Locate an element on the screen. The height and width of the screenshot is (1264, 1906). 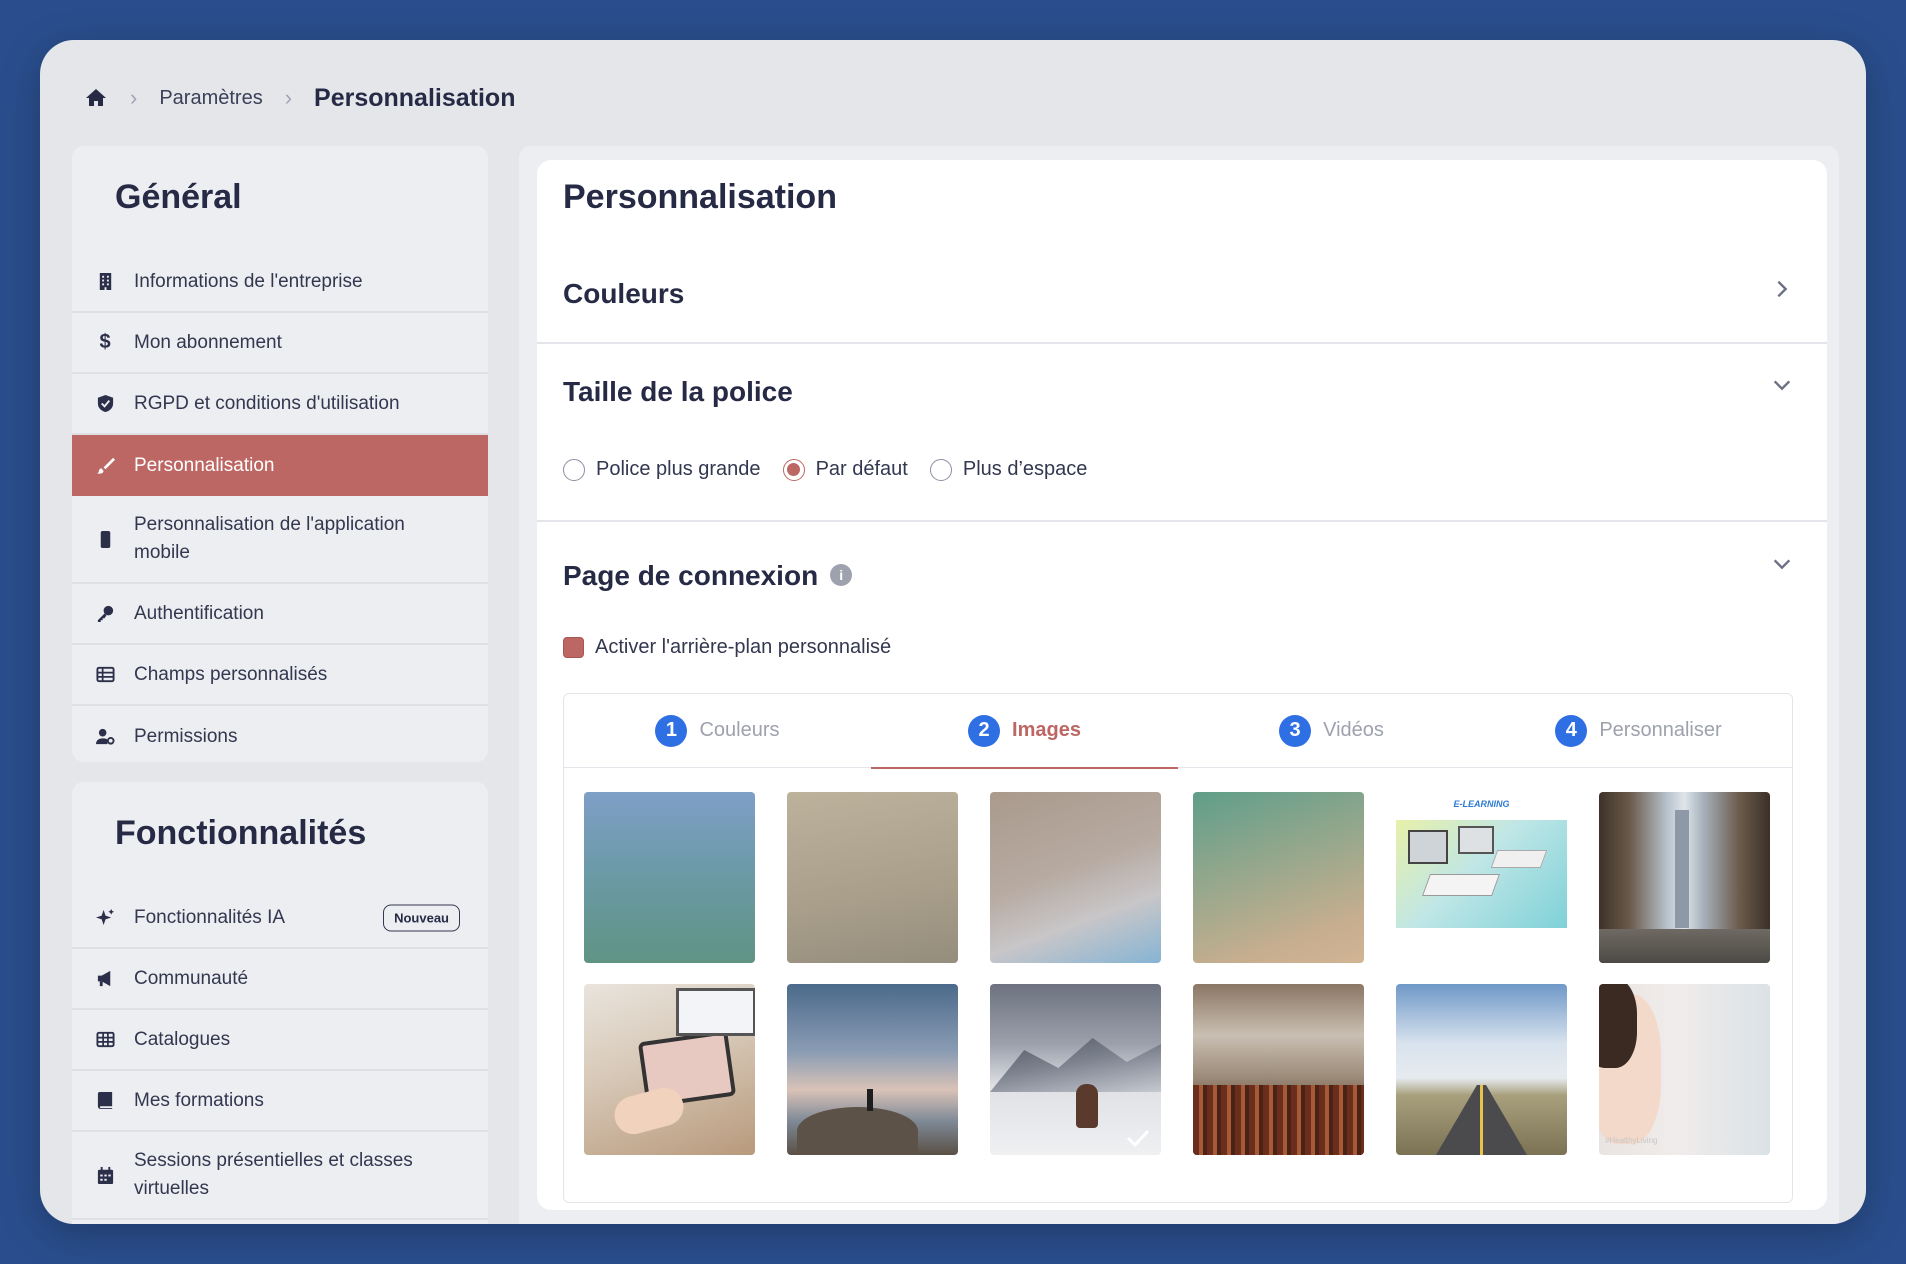
step-number: 3 is located at coordinates (1295, 730).